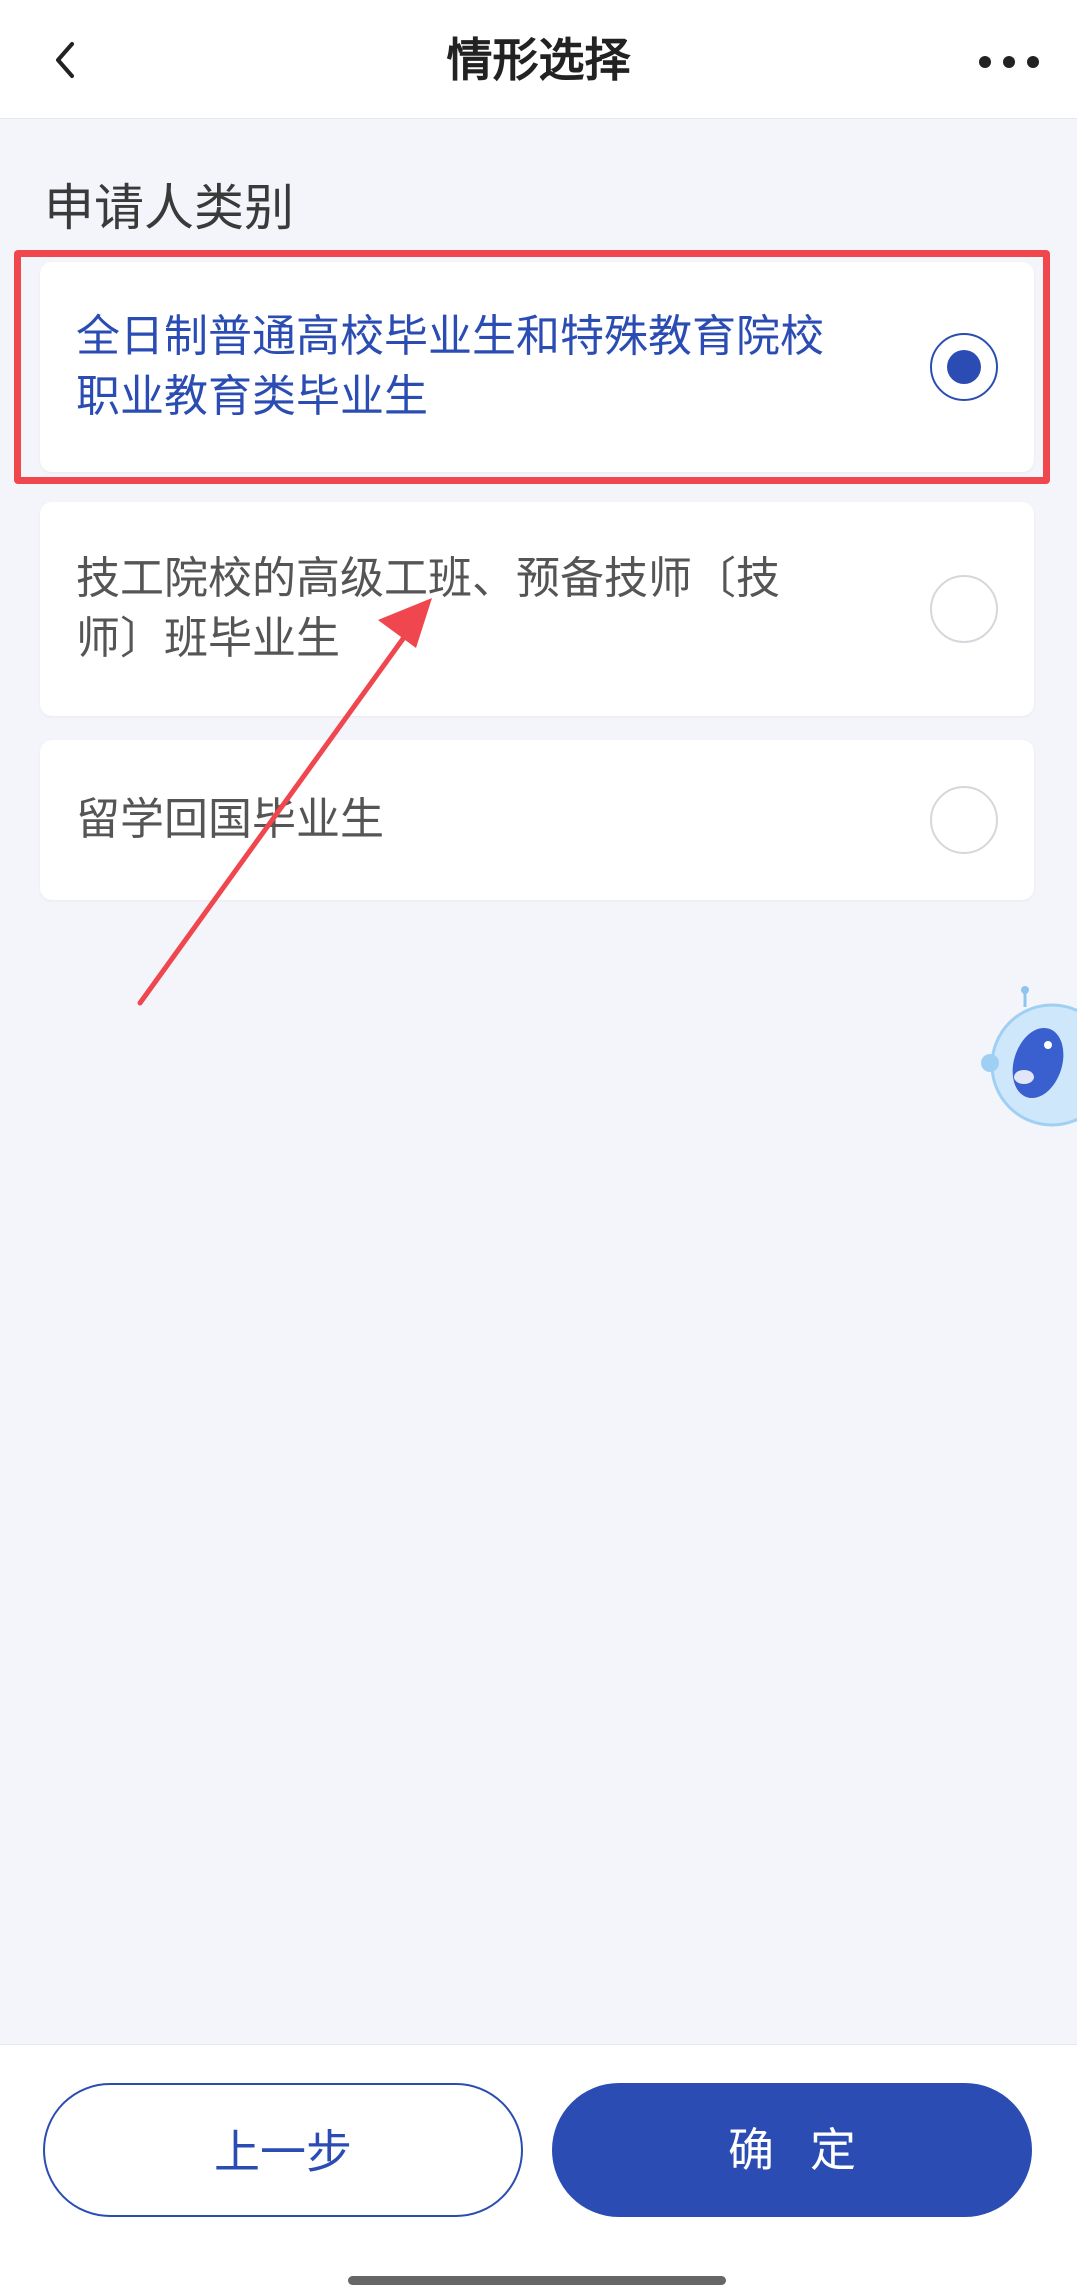 The height and width of the screenshot is (2290, 1077). I want to click on bottom-action-bar: 上一步 确定, so click(538, 2167).